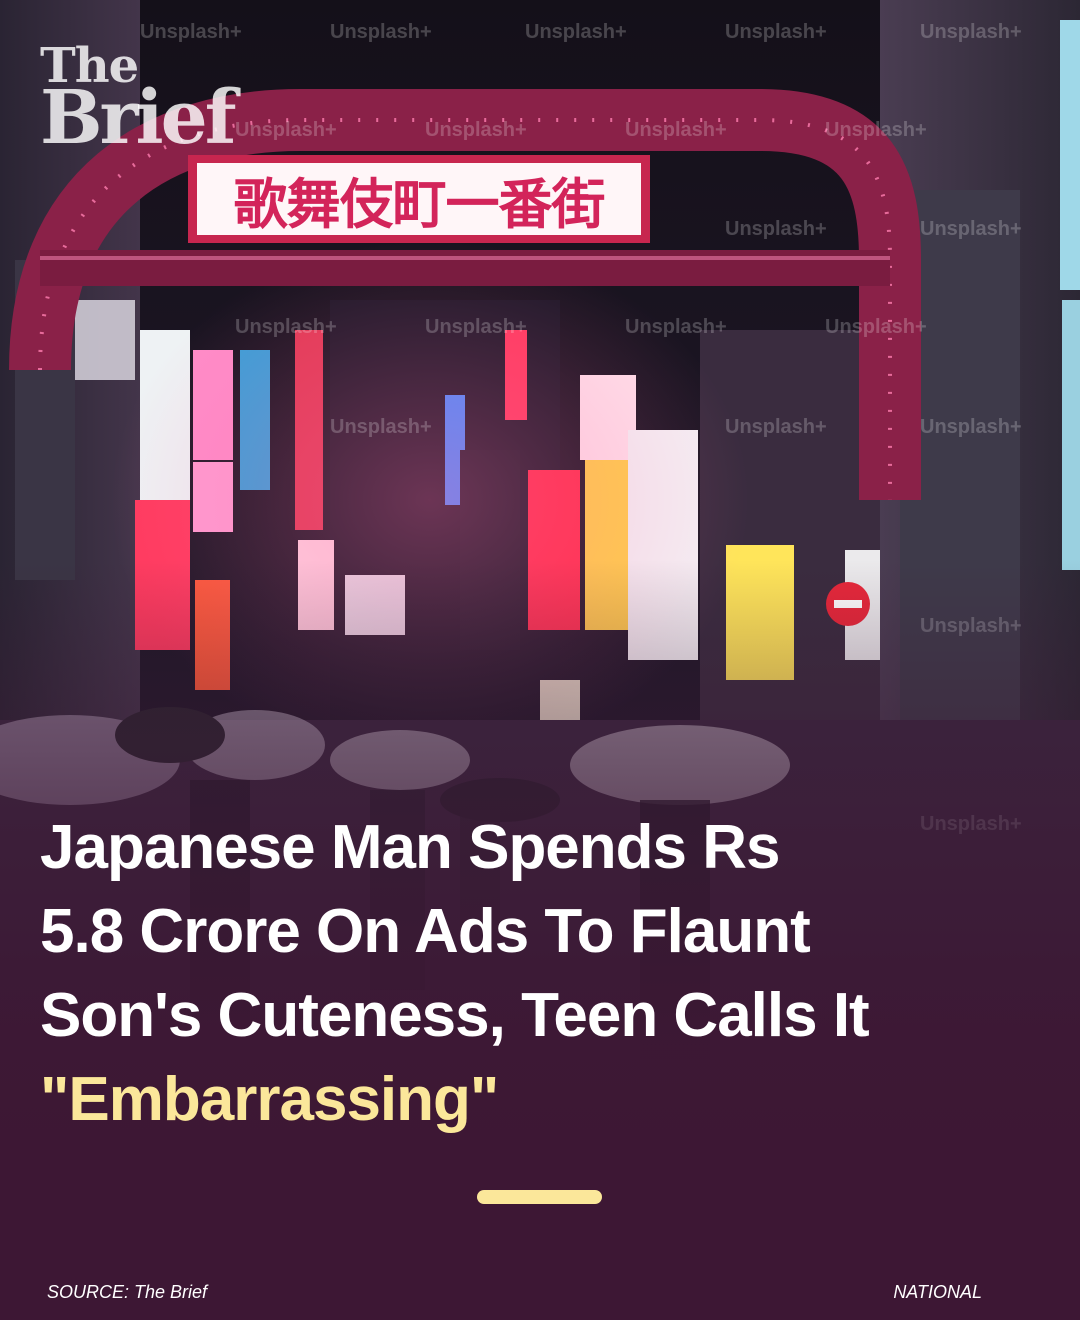 The width and height of the screenshot is (1080, 1320). What do you see at coordinates (539, 1197) in the screenshot?
I see `accent-divider` at bounding box center [539, 1197].